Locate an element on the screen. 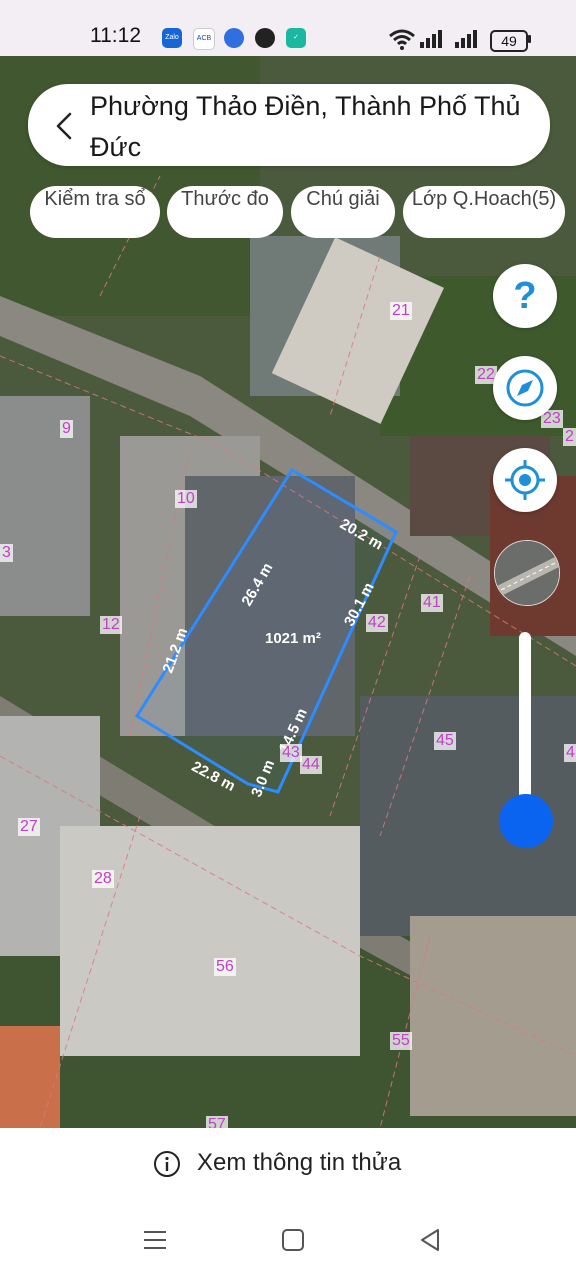 The image size is (576, 1280). parcel-number: 4 is located at coordinates (570, 753).